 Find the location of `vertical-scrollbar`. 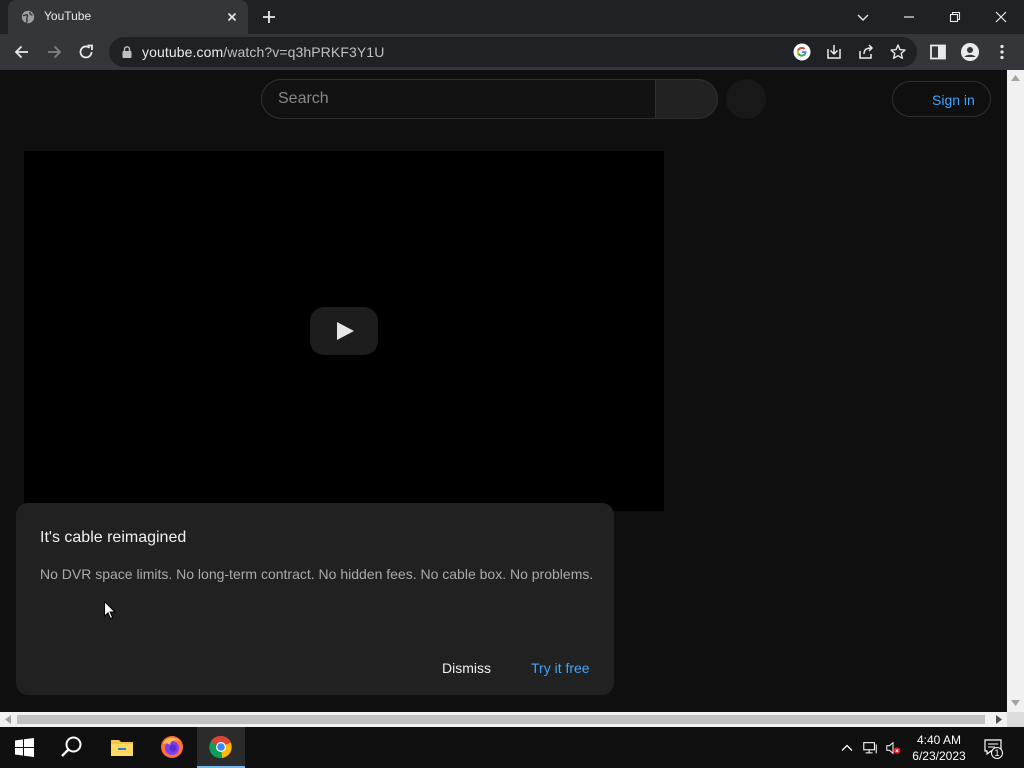

vertical-scrollbar is located at coordinates (1015, 391).